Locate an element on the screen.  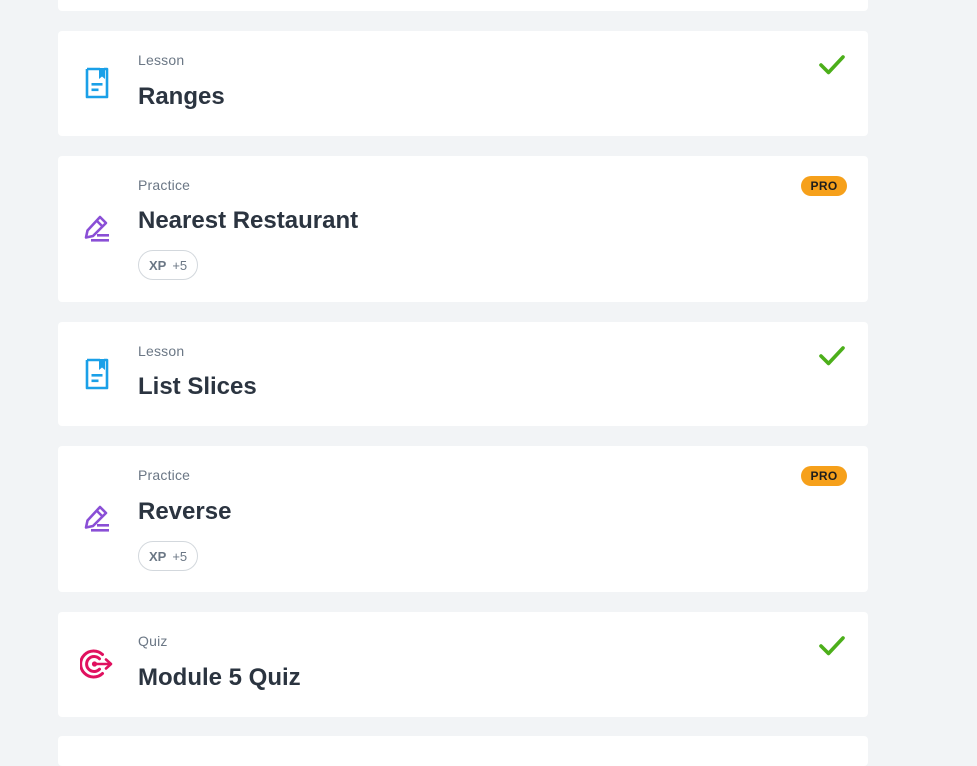
item-title: Nearest Restaurant is located at coordinates (248, 220).